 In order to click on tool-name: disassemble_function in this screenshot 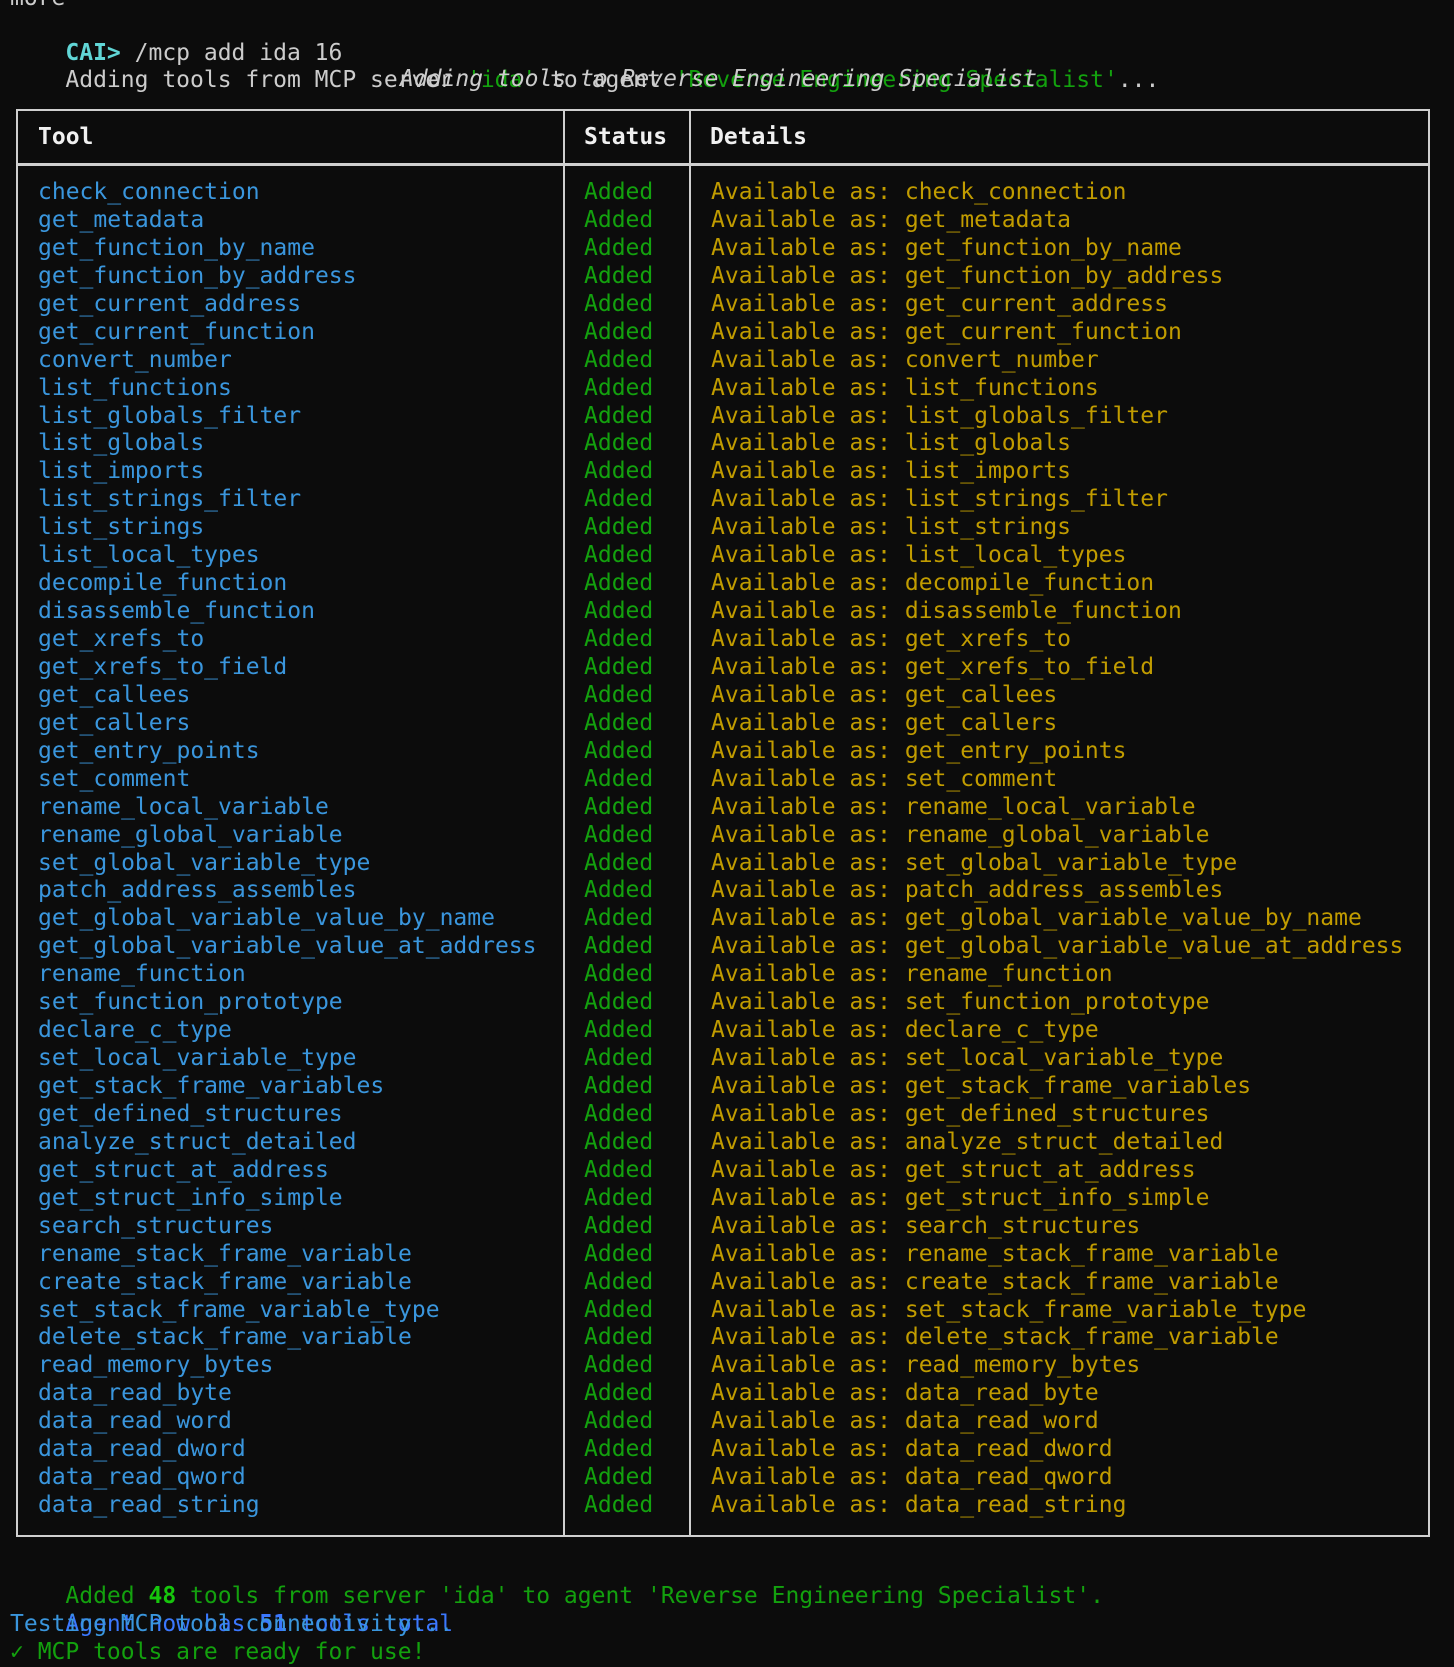, I will do `click(176, 611)`.